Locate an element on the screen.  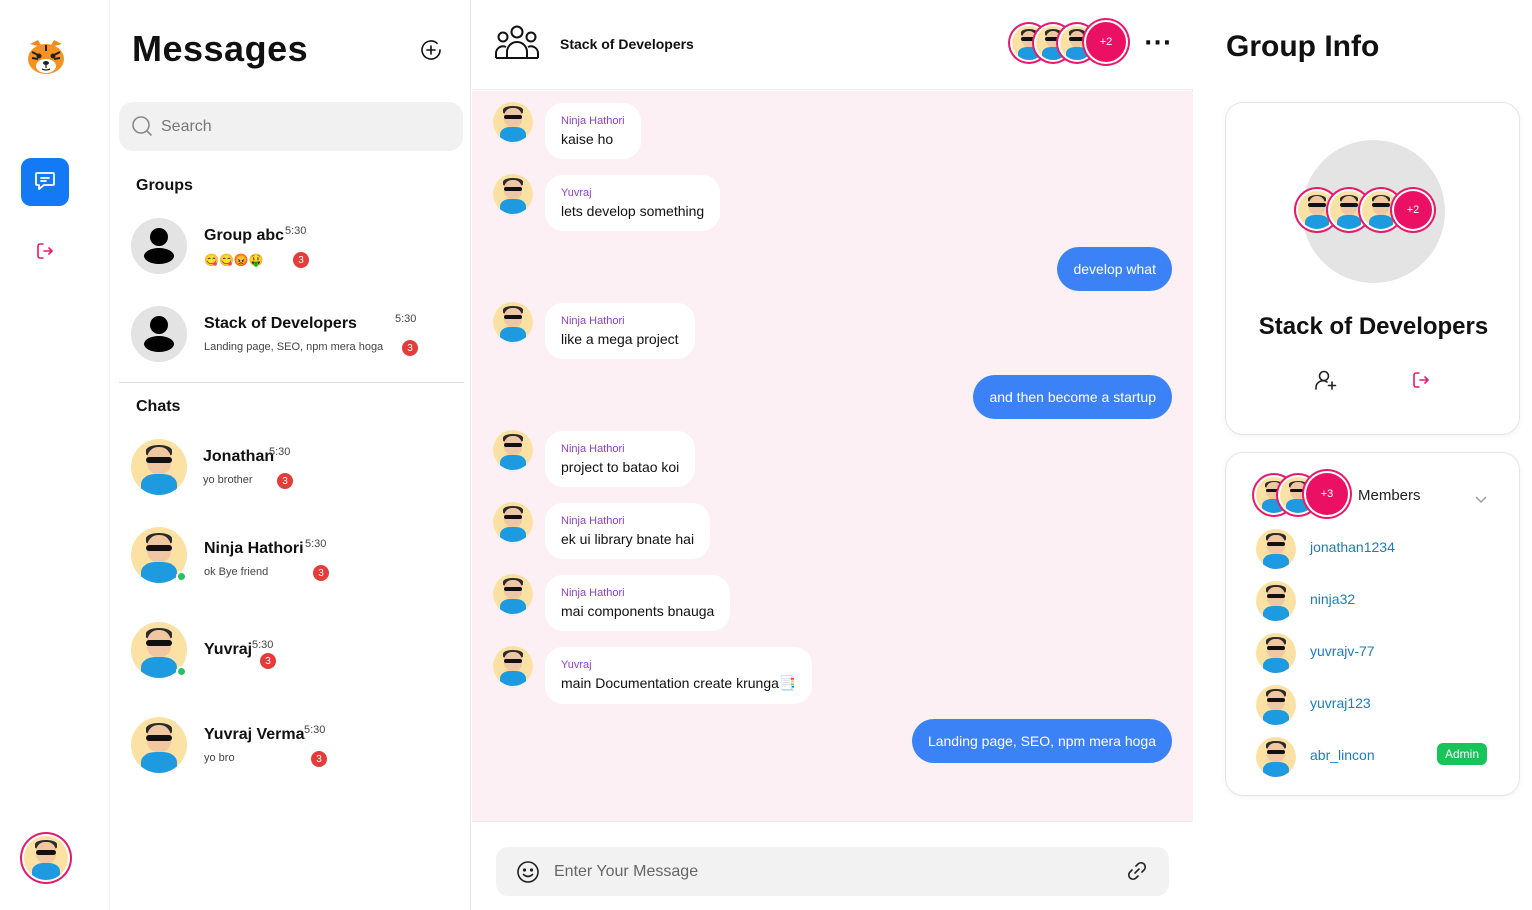
member-row: jonathan1234 is located at coordinates (1376, 549).